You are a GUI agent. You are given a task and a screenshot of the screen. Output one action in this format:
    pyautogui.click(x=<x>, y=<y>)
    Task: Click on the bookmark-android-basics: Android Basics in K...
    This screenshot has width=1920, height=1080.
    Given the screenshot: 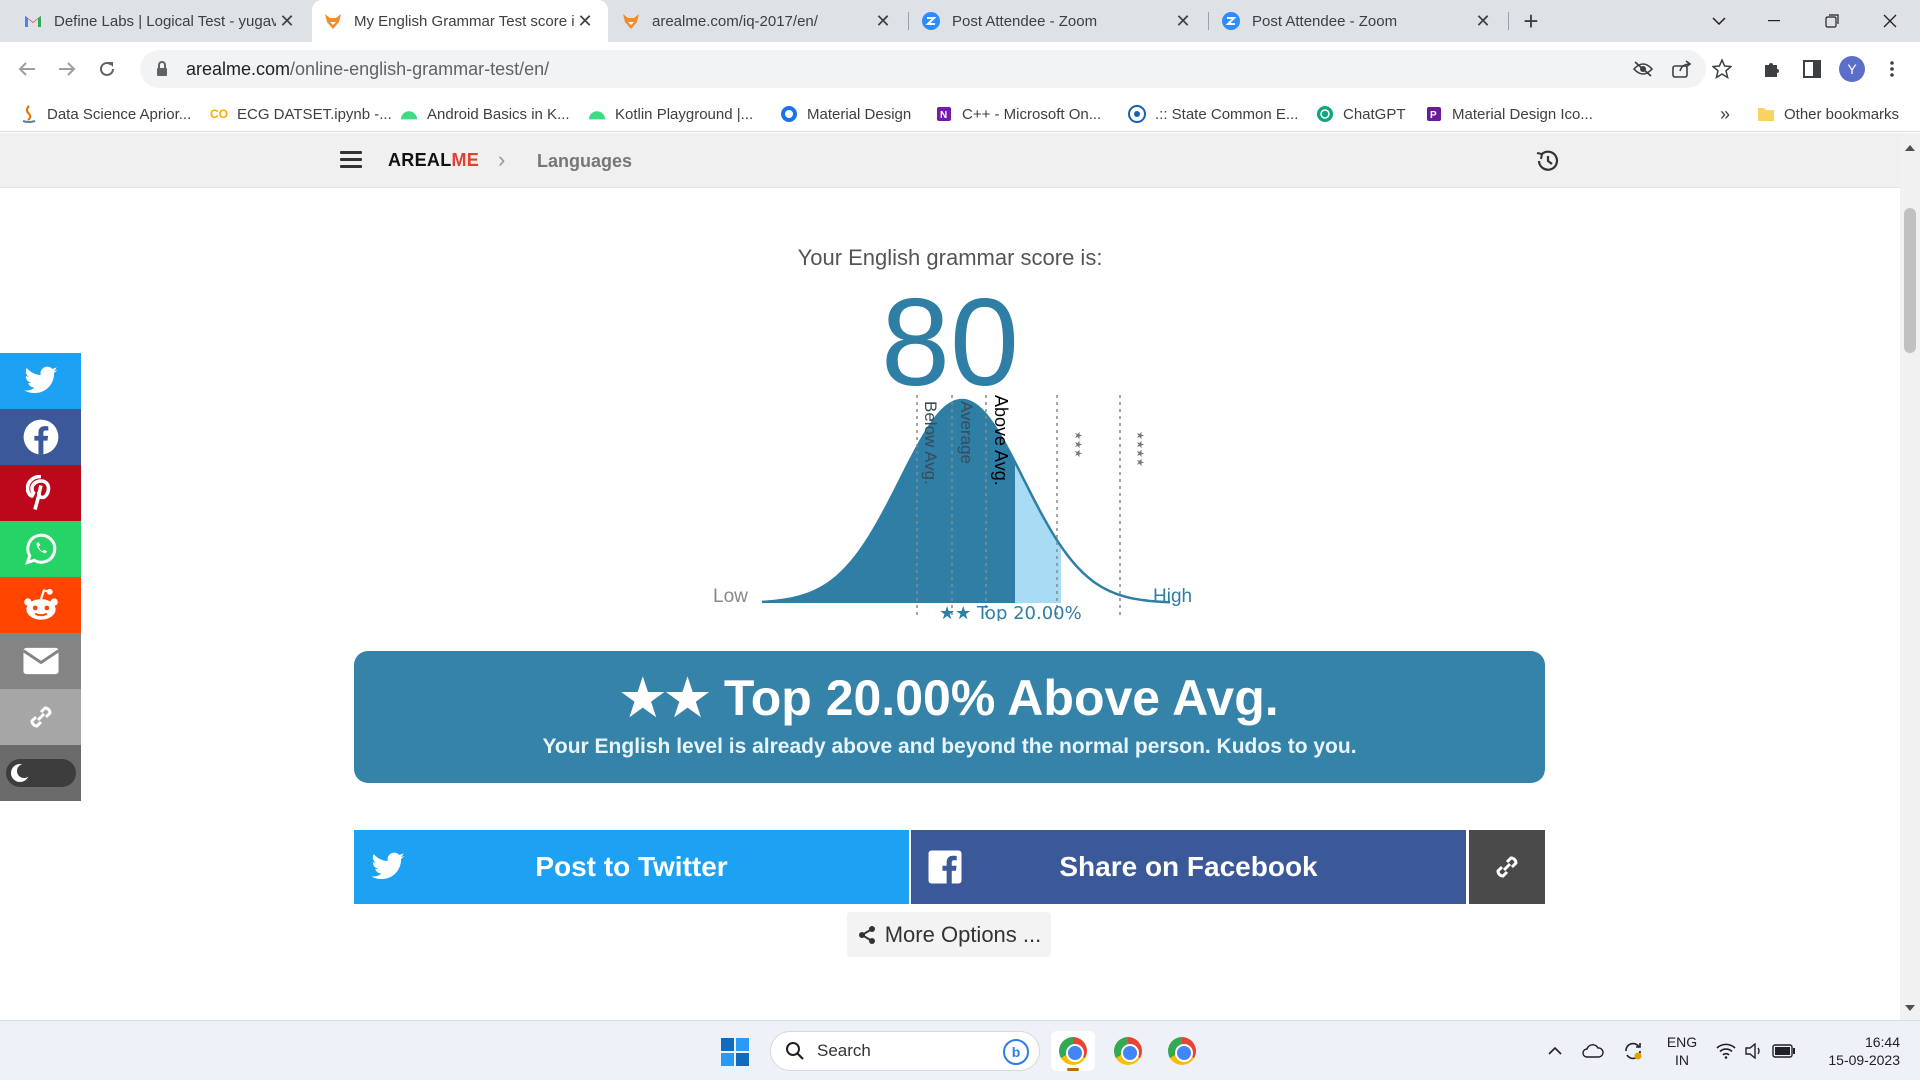 What is the action you would take?
    pyautogui.click(x=485, y=114)
    